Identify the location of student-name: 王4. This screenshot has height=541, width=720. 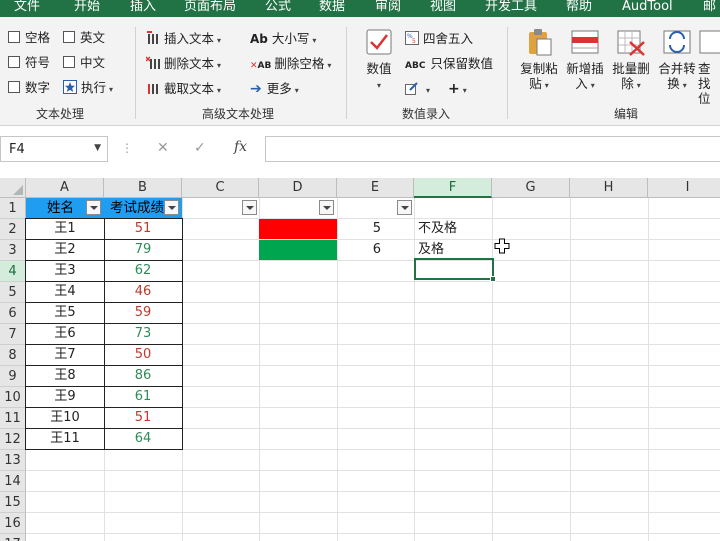
(65, 292).